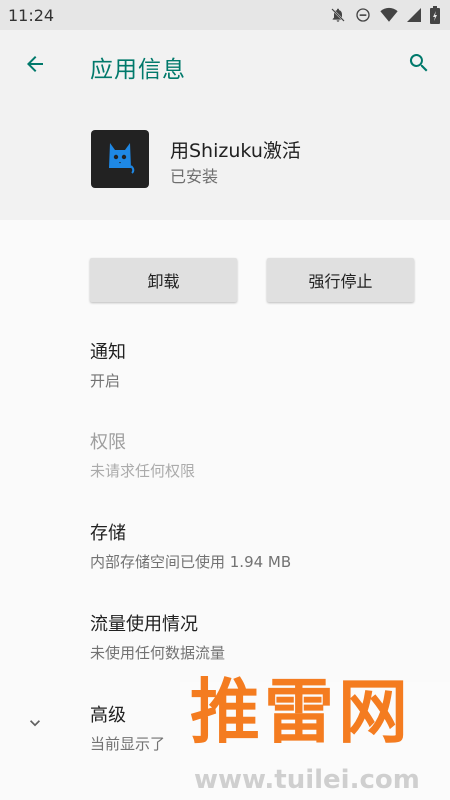 The image size is (450, 800). Describe the element at coordinates (194, 176) in the screenshot. I see `app-install-status: 已安装` at that location.